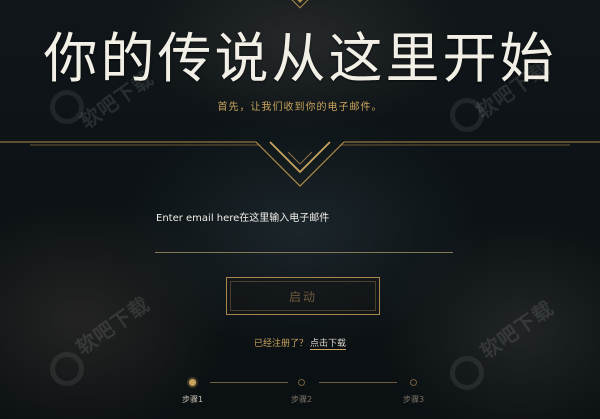  Describe the element at coordinates (280, 344) in the screenshot. I see `already-registered-text: 已经注册了？` at that location.